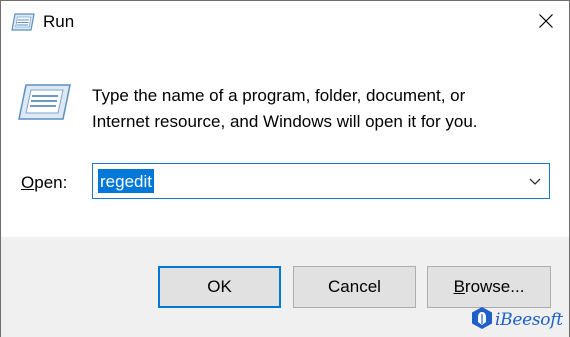  I want to click on cancel-button: Cancel, so click(354, 287).